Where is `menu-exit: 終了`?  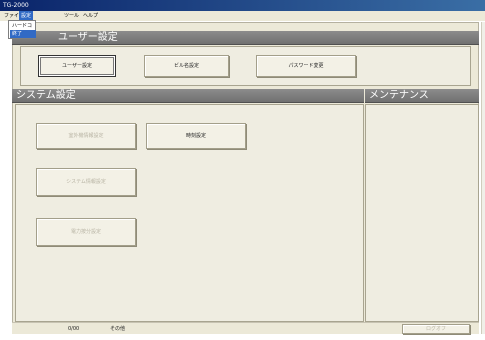 menu-exit: 終了 is located at coordinates (23, 34).